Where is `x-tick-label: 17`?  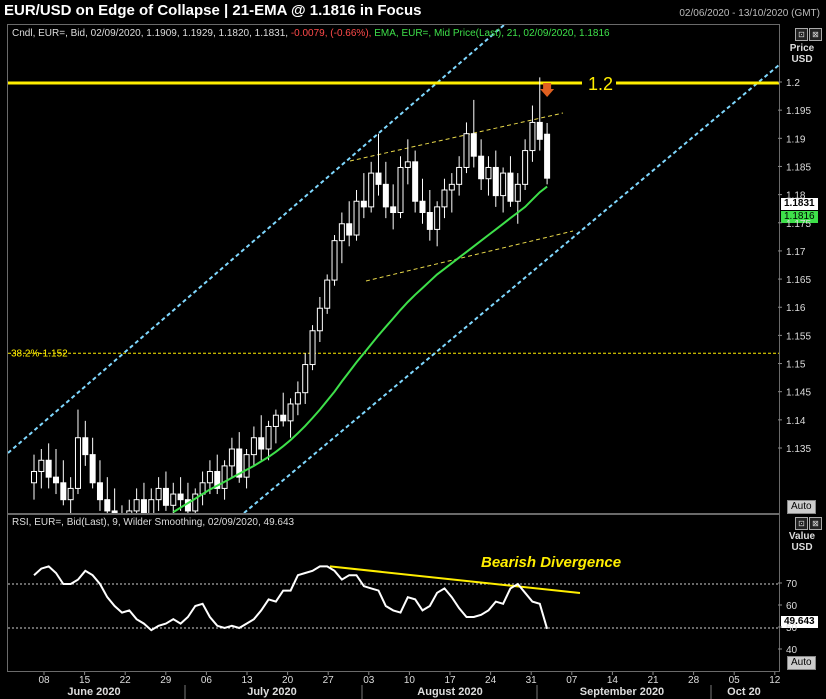 x-tick-label: 17 is located at coordinates (450, 680).